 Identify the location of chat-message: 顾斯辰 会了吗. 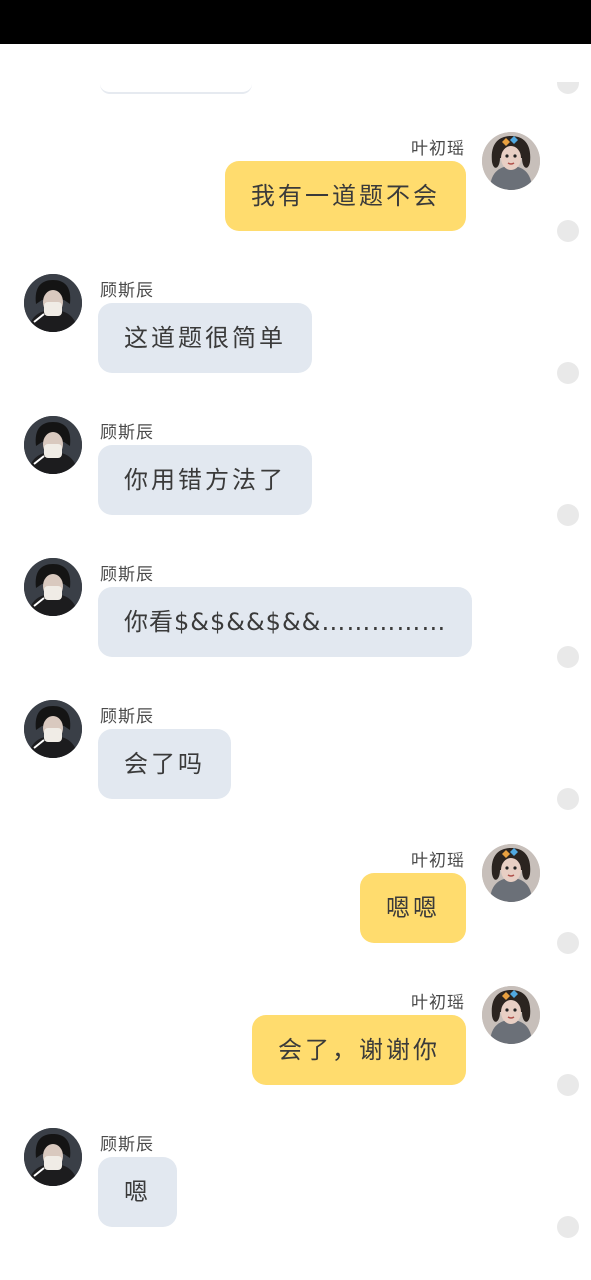
(295, 760).